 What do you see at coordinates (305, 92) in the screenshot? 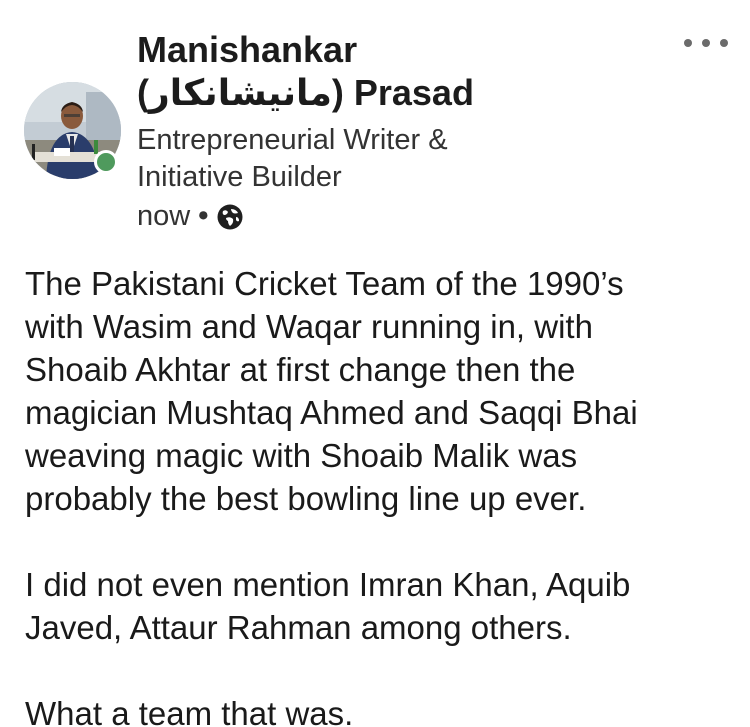
I see `author-name-line2: (مانیشانکار) Prasad` at bounding box center [305, 92].